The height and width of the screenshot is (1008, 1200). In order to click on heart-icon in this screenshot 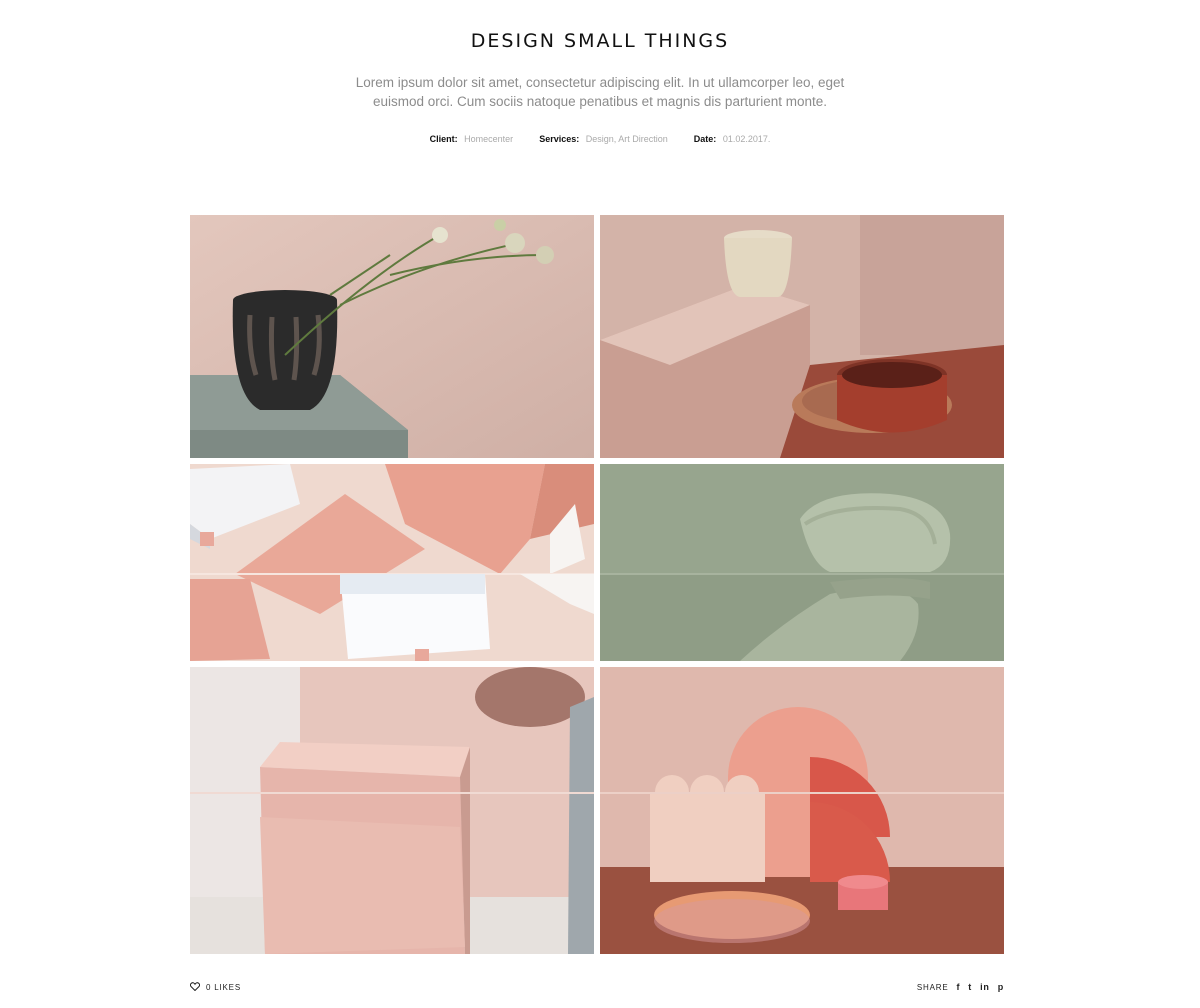, I will do `click(195, 987)`.